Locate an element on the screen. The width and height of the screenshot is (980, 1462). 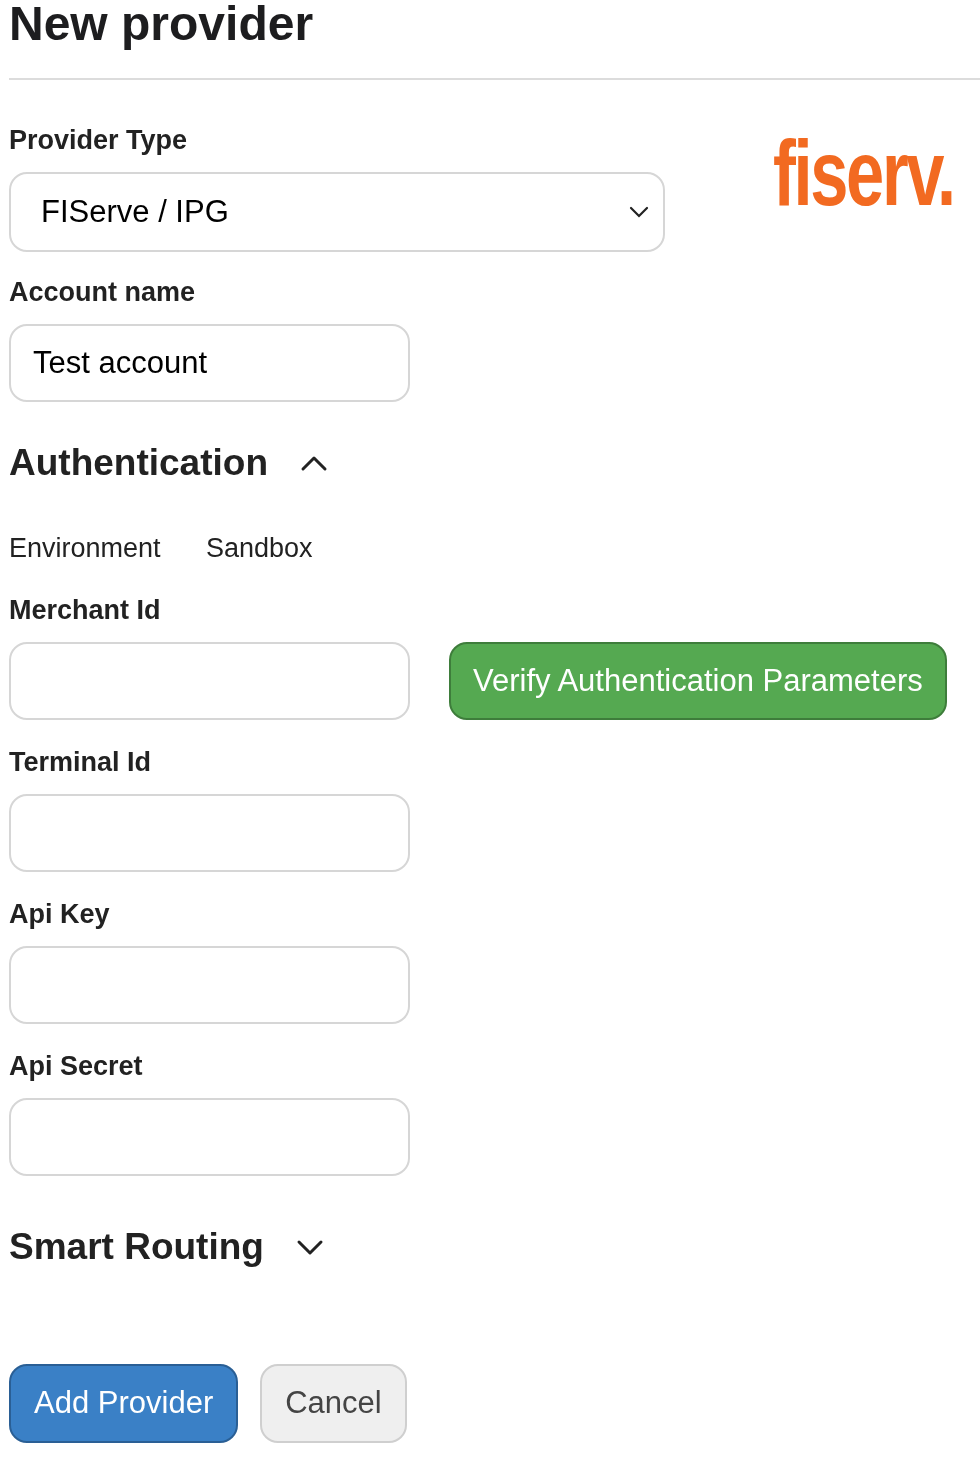
environment-label: Environment is located at coordinates (85, 548).